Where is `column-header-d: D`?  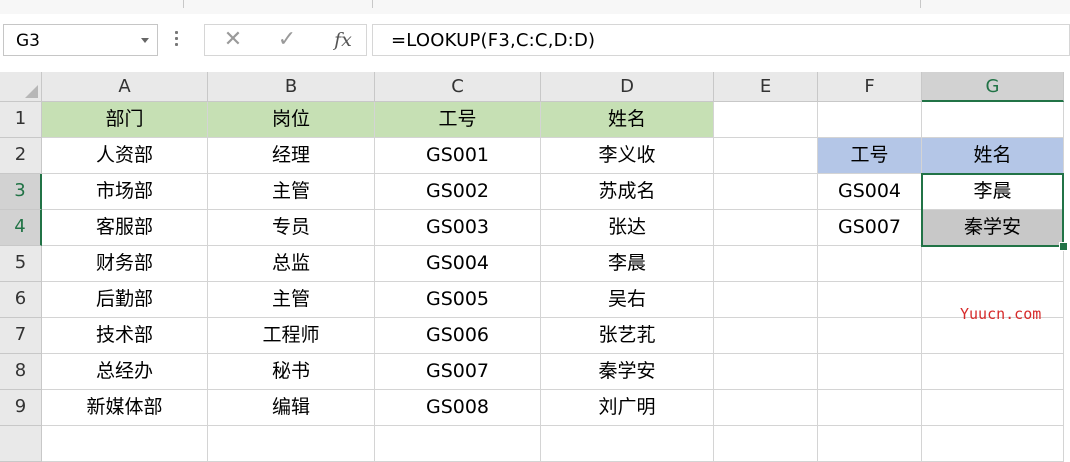
column-header-d: D is located at coordinates (627, 87).